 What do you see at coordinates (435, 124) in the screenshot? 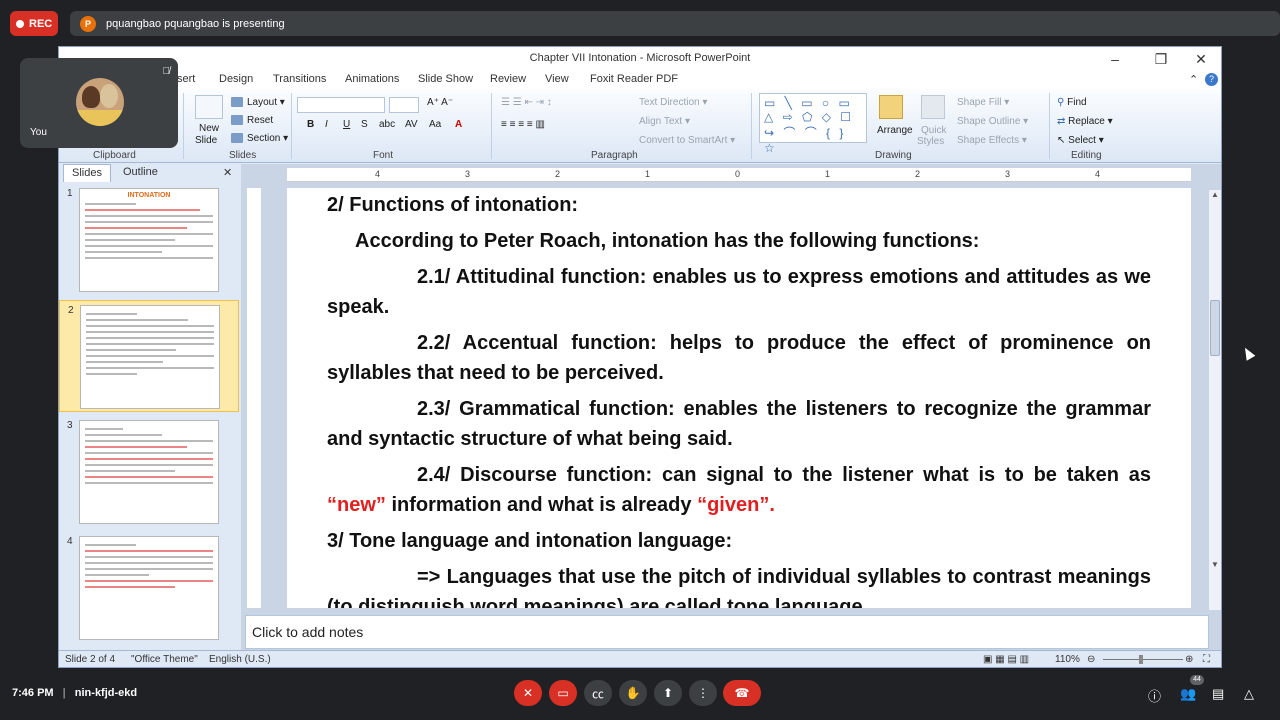
I see `change-case-button: Aa` at bounding box center [435, 124].